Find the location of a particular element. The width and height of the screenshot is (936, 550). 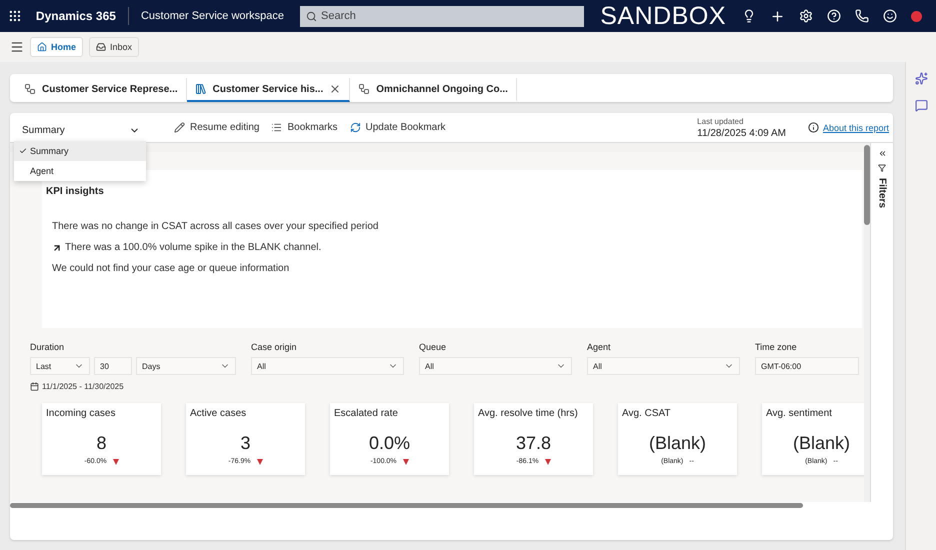

inbox-icon is located at coordinates (101, 47).